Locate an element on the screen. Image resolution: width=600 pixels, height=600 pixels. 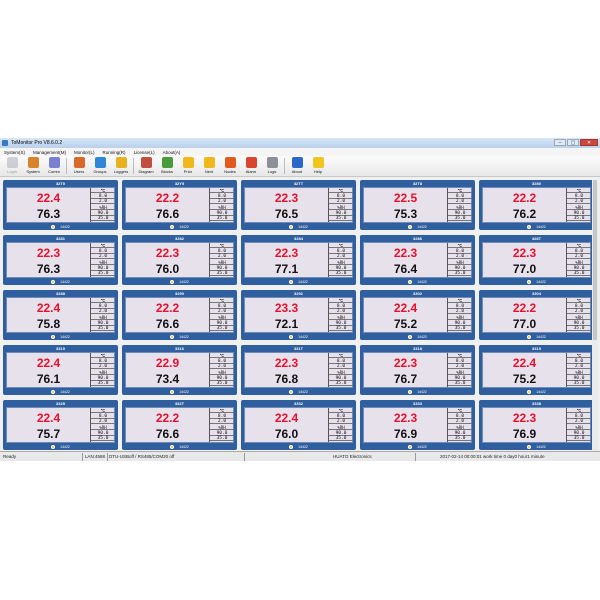
blocks-button: Blocks is located at coordinates (167, 166).